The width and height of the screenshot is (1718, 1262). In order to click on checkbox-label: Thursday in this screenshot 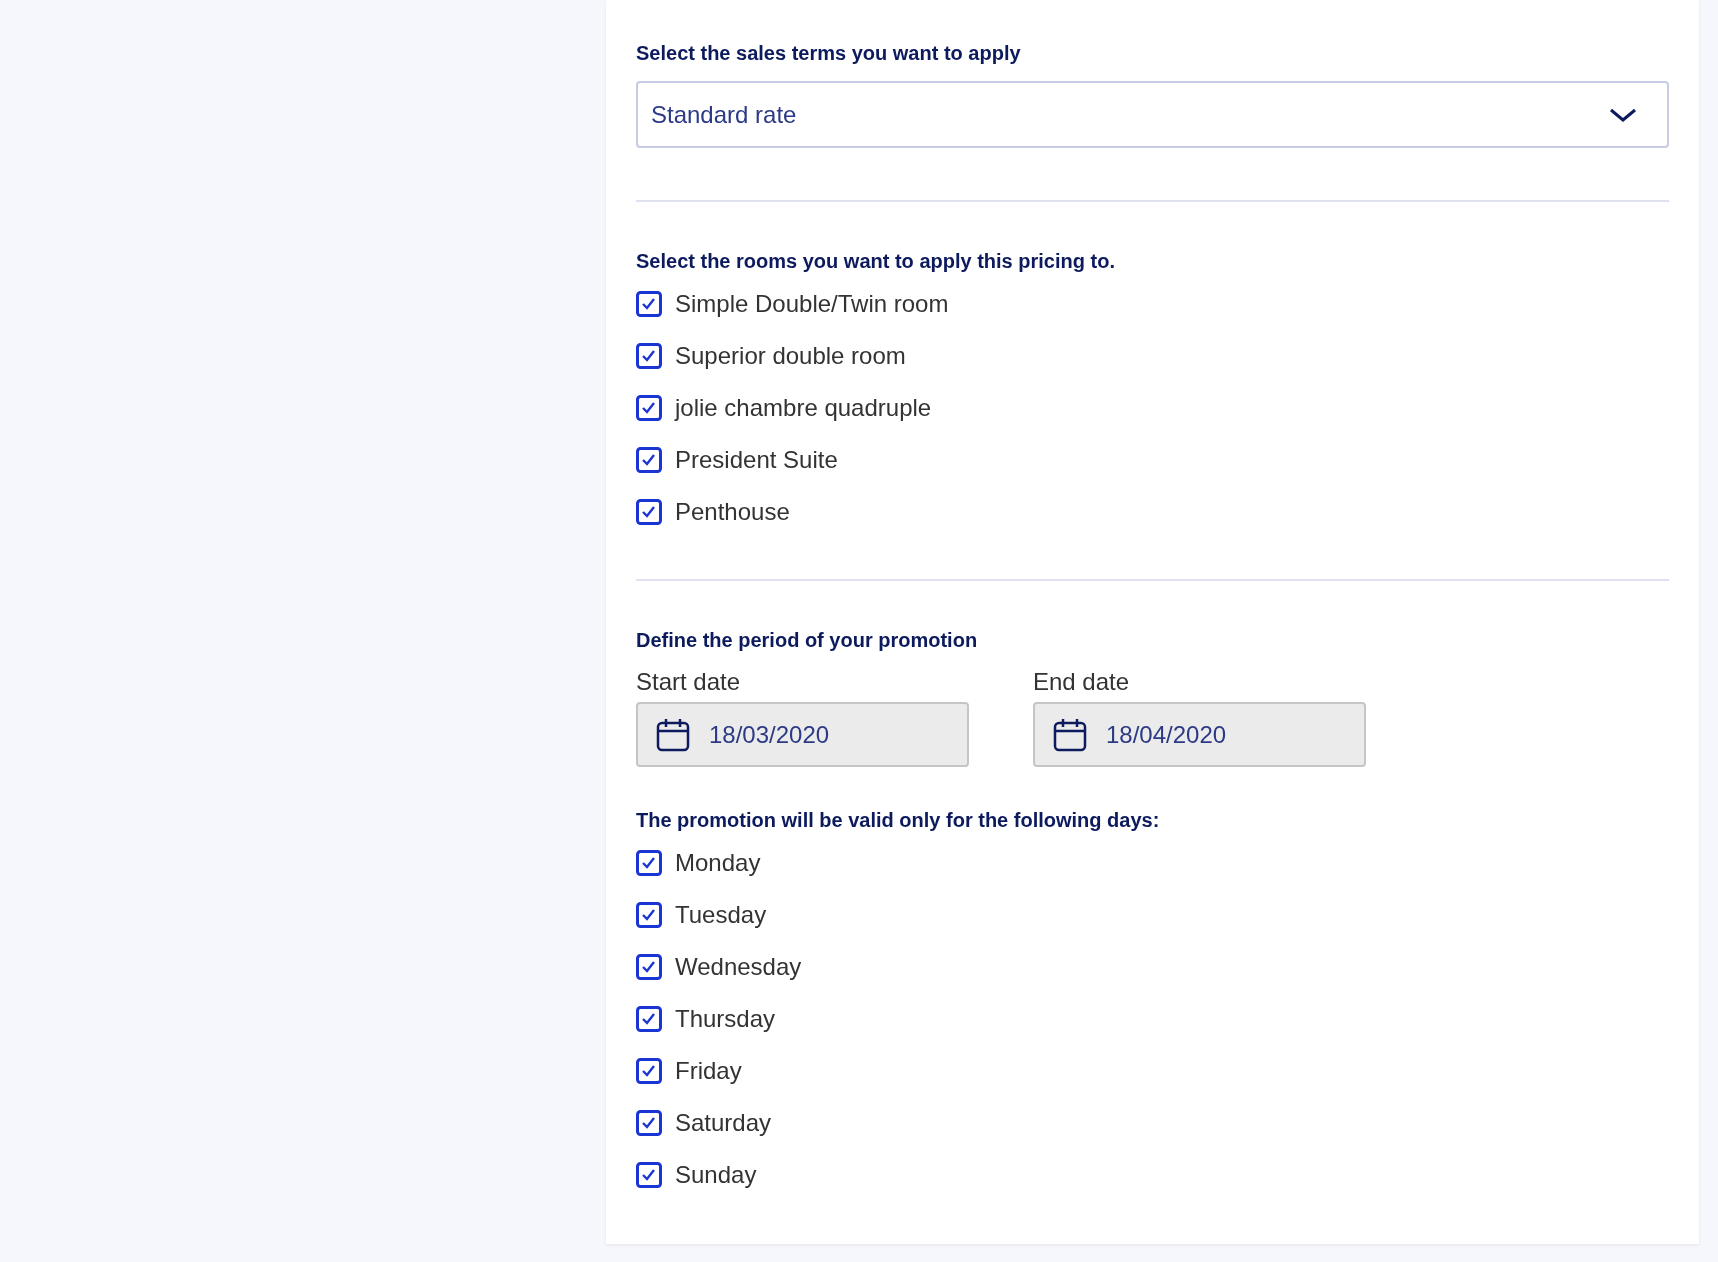, I will do `click(725, 1019)`.